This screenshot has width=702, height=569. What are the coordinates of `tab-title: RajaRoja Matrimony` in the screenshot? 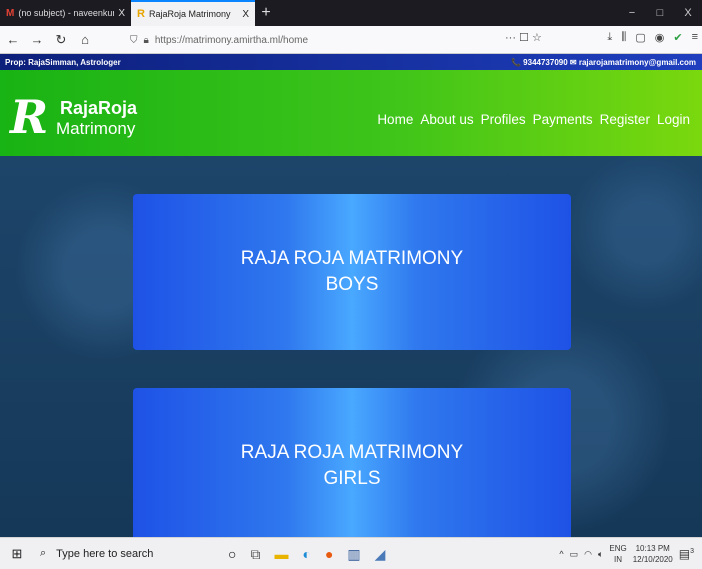 It's located at (189, 14).